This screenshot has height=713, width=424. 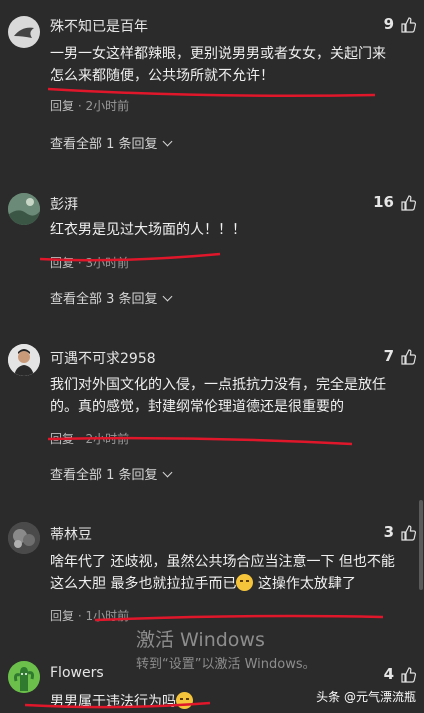 What do you see at coordinates (245, 582) in the screenshot?
I see `smirk-emoji-icon` at bounding box center [245, 582].